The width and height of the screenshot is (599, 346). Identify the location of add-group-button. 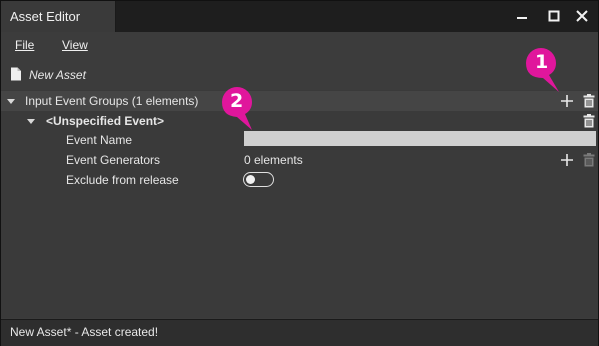
(567, 101).